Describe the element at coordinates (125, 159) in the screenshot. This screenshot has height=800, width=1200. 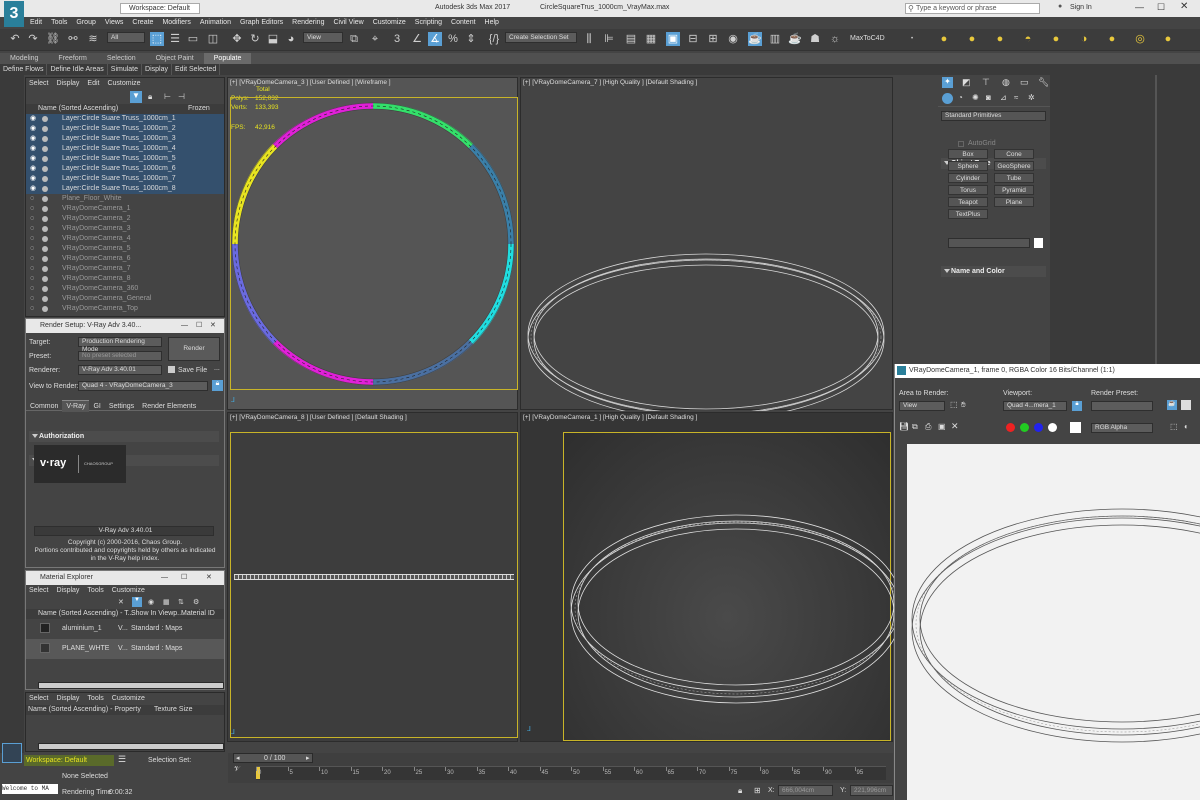
I see `scene-item: ◉ Layer:Circle Suare Truss_1000cm_5` at that location.